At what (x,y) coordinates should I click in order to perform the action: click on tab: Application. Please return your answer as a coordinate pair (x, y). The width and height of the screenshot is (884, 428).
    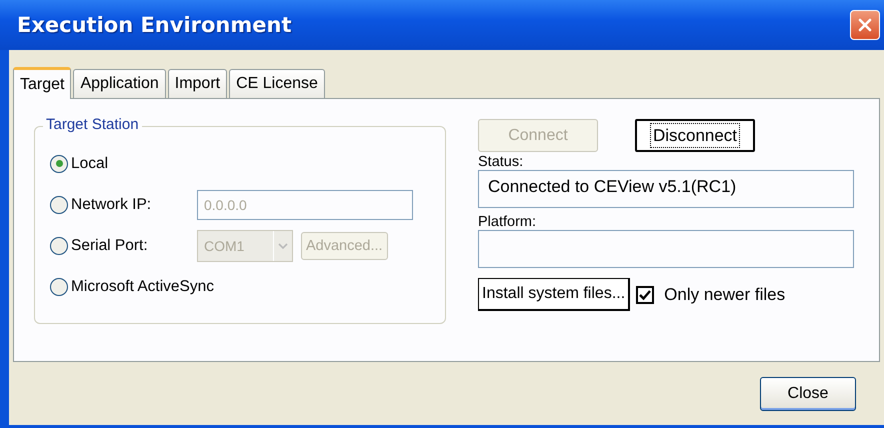
    Looking at the image, I should click on (119, 83).